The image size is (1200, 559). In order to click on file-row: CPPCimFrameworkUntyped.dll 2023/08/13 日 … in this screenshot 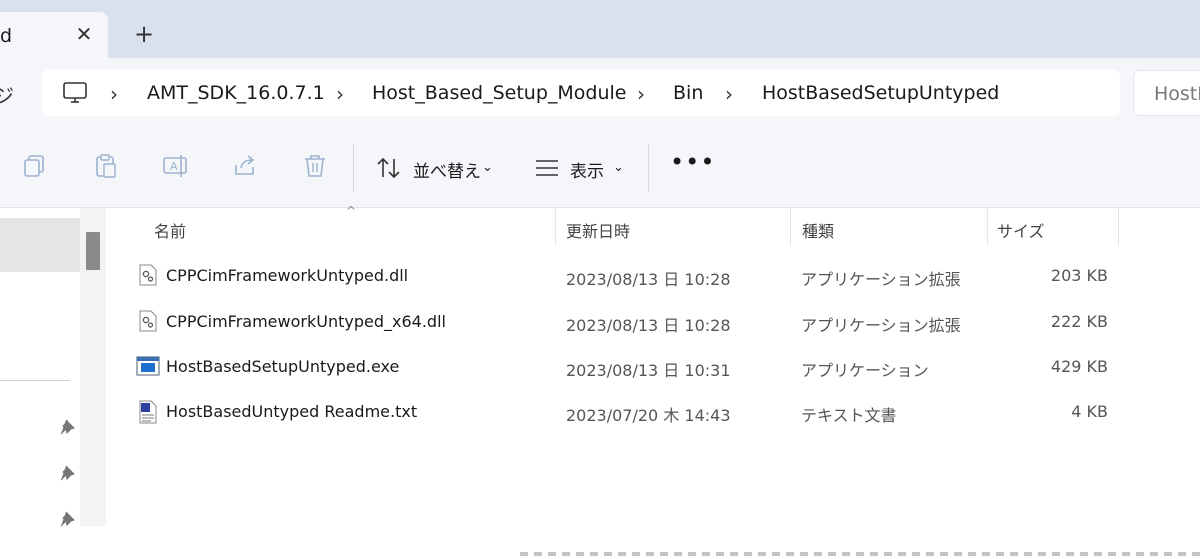, I will do `click(626, 275)`.